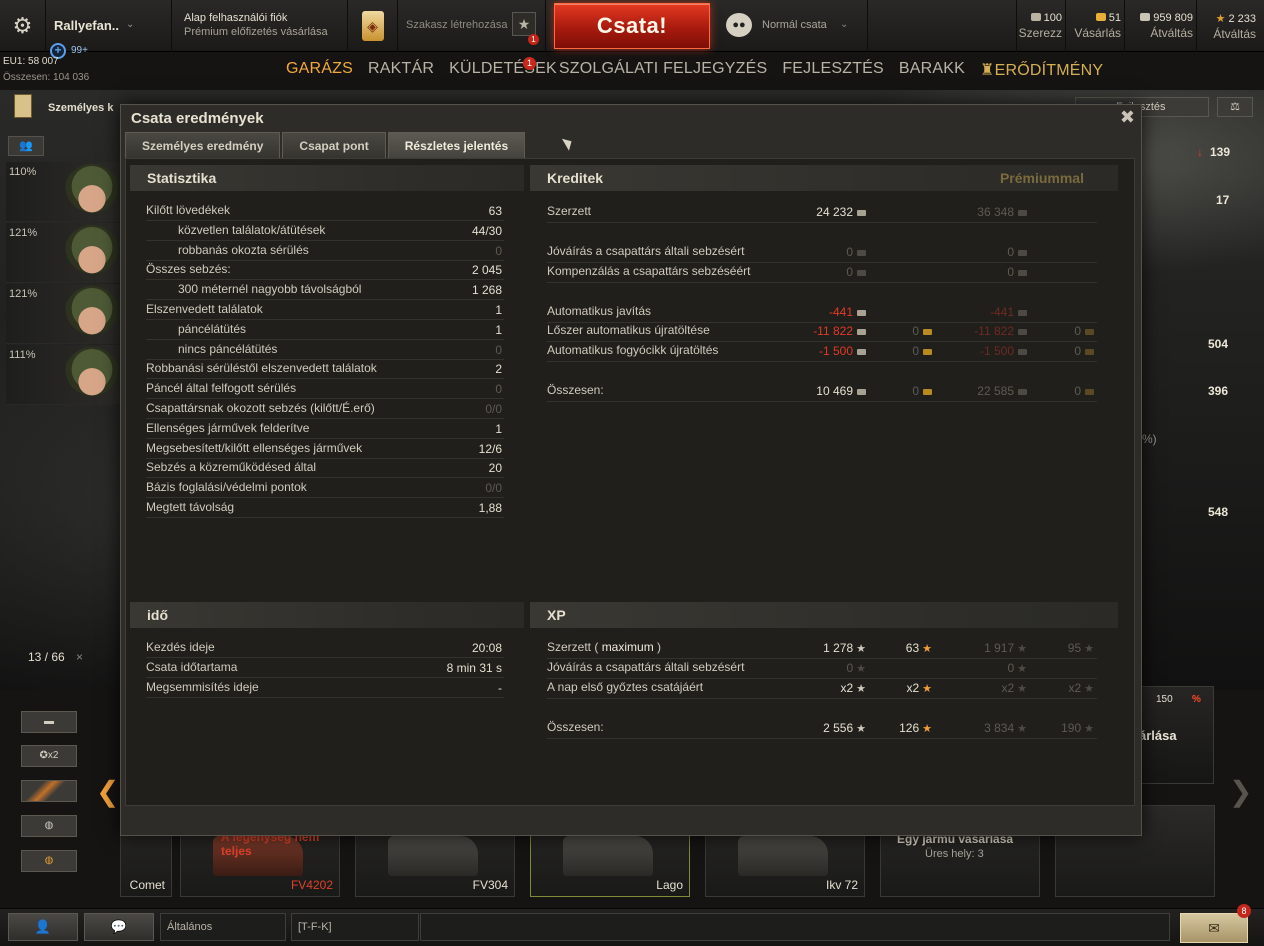  What do you see at coordinates (49, 722) in the screenshot?
I see `filter-tank-button: ▬` at bounding box center [49, 722].